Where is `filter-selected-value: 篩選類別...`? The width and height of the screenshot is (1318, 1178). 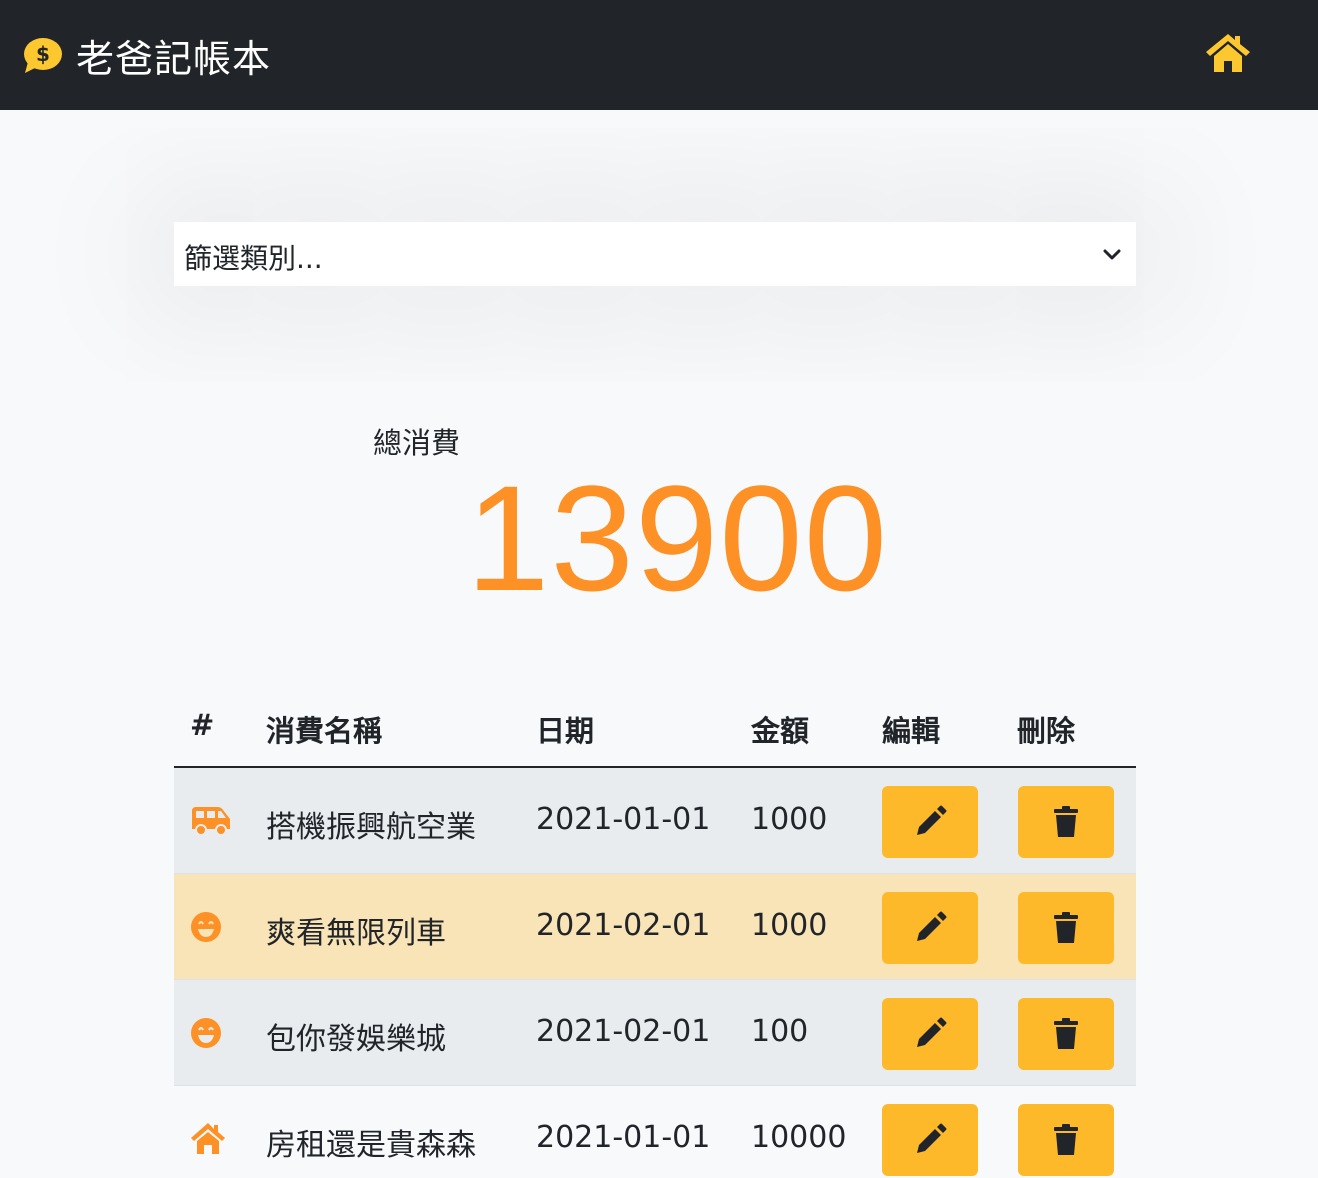
filter-selected-value: 篩選類別... is located at coordinates (253, 258).